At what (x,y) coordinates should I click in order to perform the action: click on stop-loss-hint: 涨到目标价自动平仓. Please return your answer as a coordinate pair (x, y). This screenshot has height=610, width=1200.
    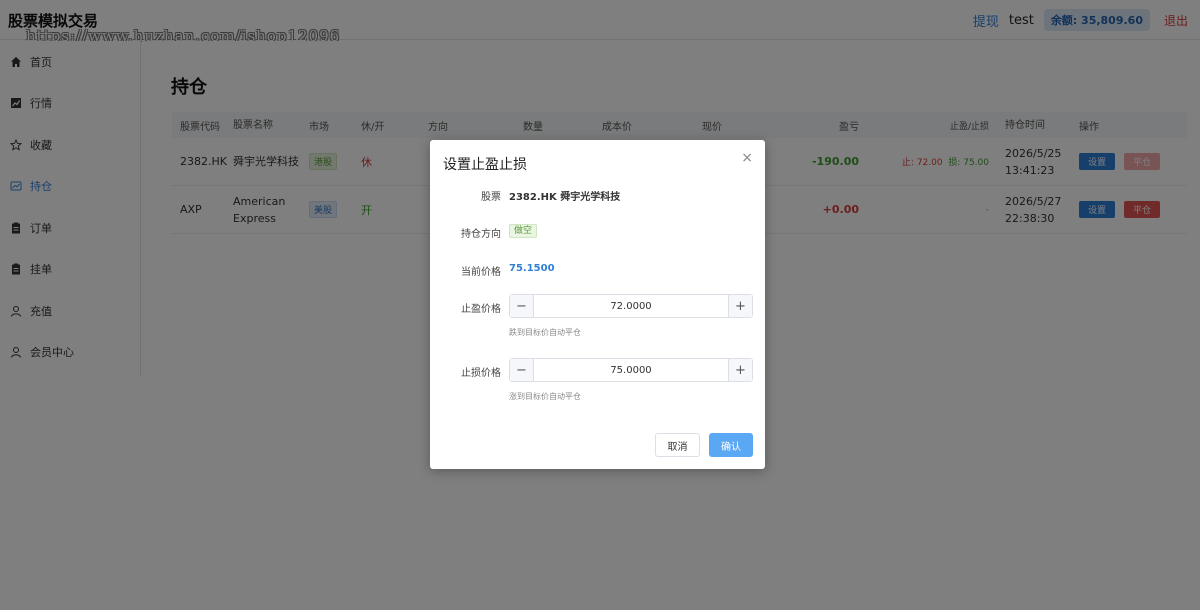
    Looking at the image, I should click on (545, 396).